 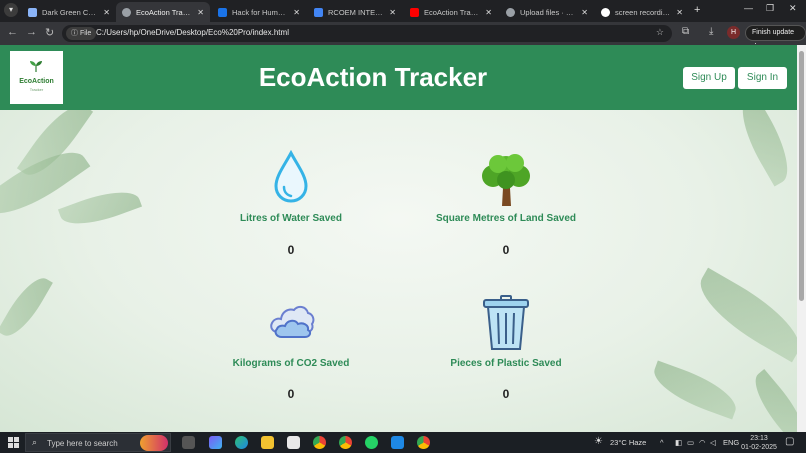 I want to click on tab-label: Dark Green Color Pa, so click(x=70, y=12).